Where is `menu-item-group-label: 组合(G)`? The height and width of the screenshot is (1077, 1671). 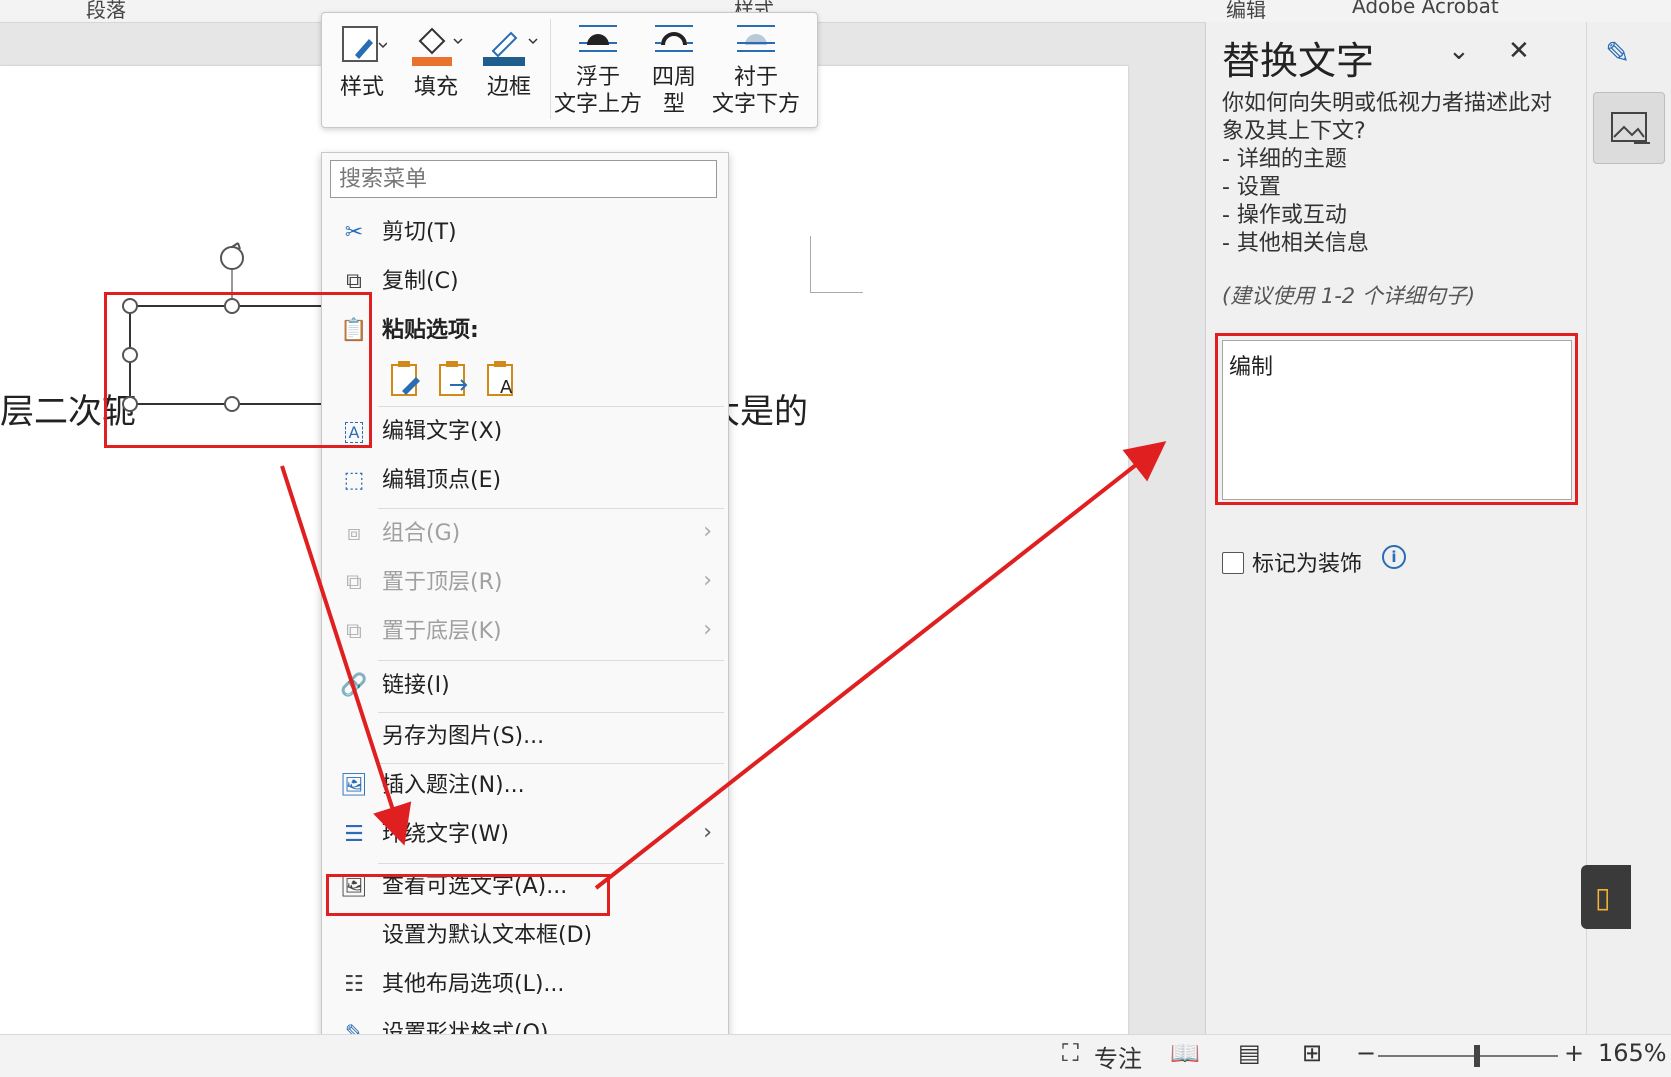
menu-item-group-label: 组合(G) is located at coordinates (421, 533).